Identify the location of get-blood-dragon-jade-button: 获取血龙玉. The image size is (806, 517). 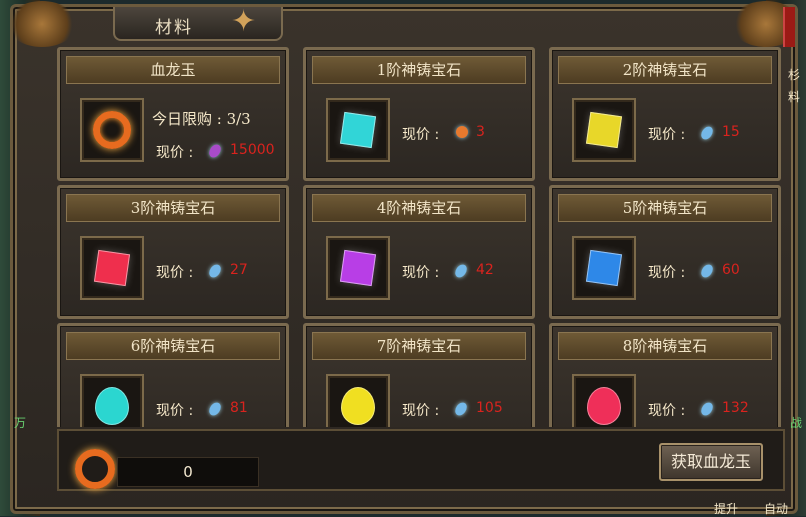
(711, 462).